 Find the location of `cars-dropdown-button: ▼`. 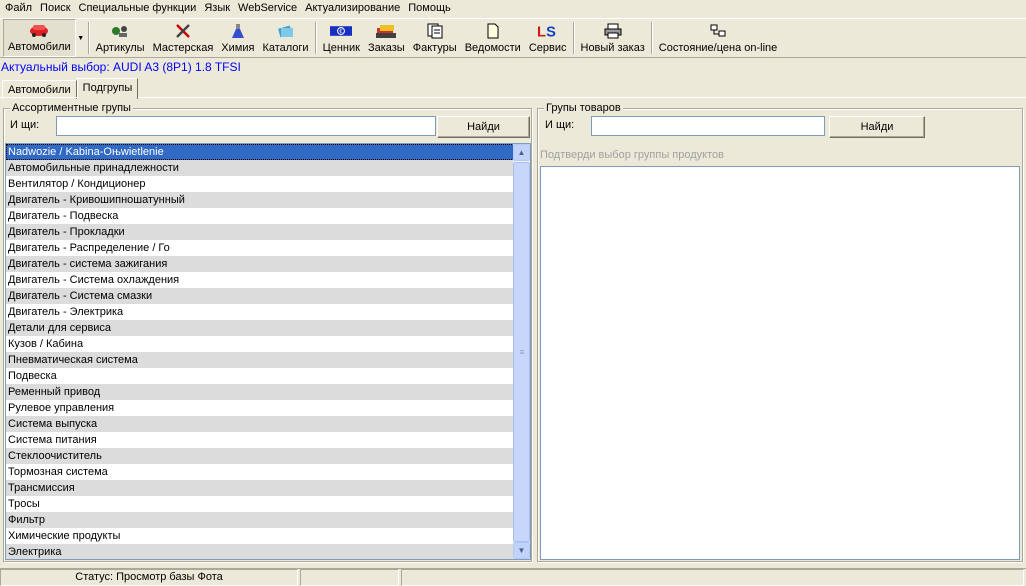

cars-dropdown-button: ▼ is located at coordinates (81, 38).